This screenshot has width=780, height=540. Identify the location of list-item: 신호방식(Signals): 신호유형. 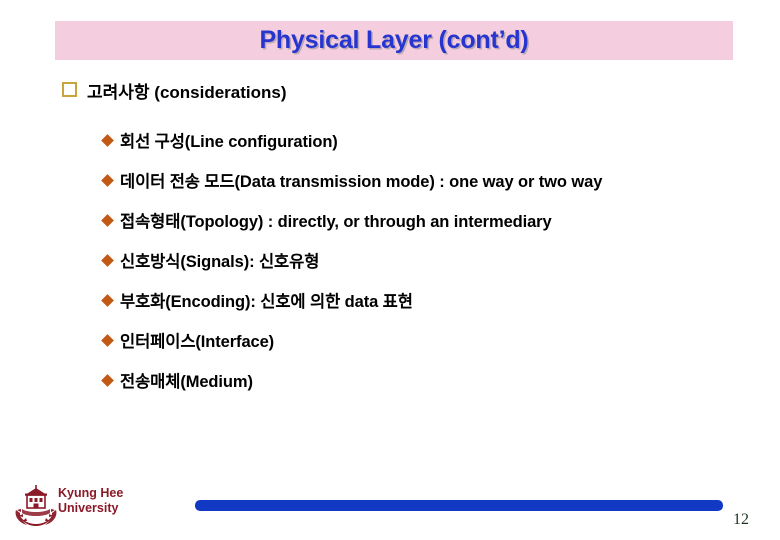
(432, 260).